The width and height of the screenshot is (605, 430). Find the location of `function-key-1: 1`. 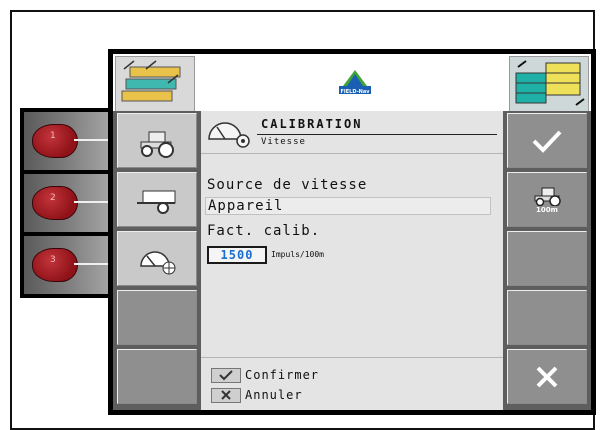

function-key-1: 1 is located at coordinates (67, 141).